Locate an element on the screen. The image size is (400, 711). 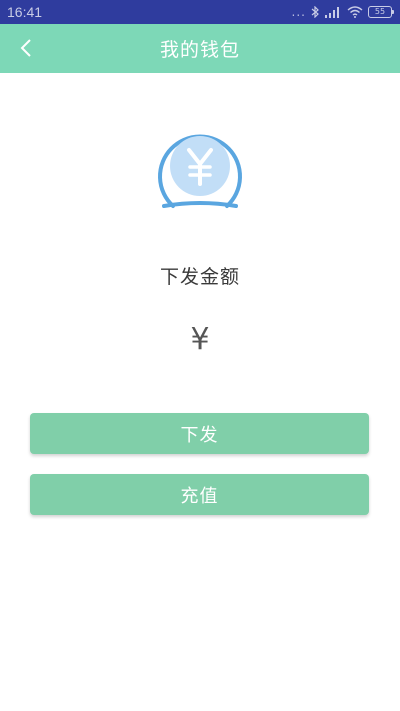
status-bar: 16:41 ... 55 is located at coordinates (200, 12).